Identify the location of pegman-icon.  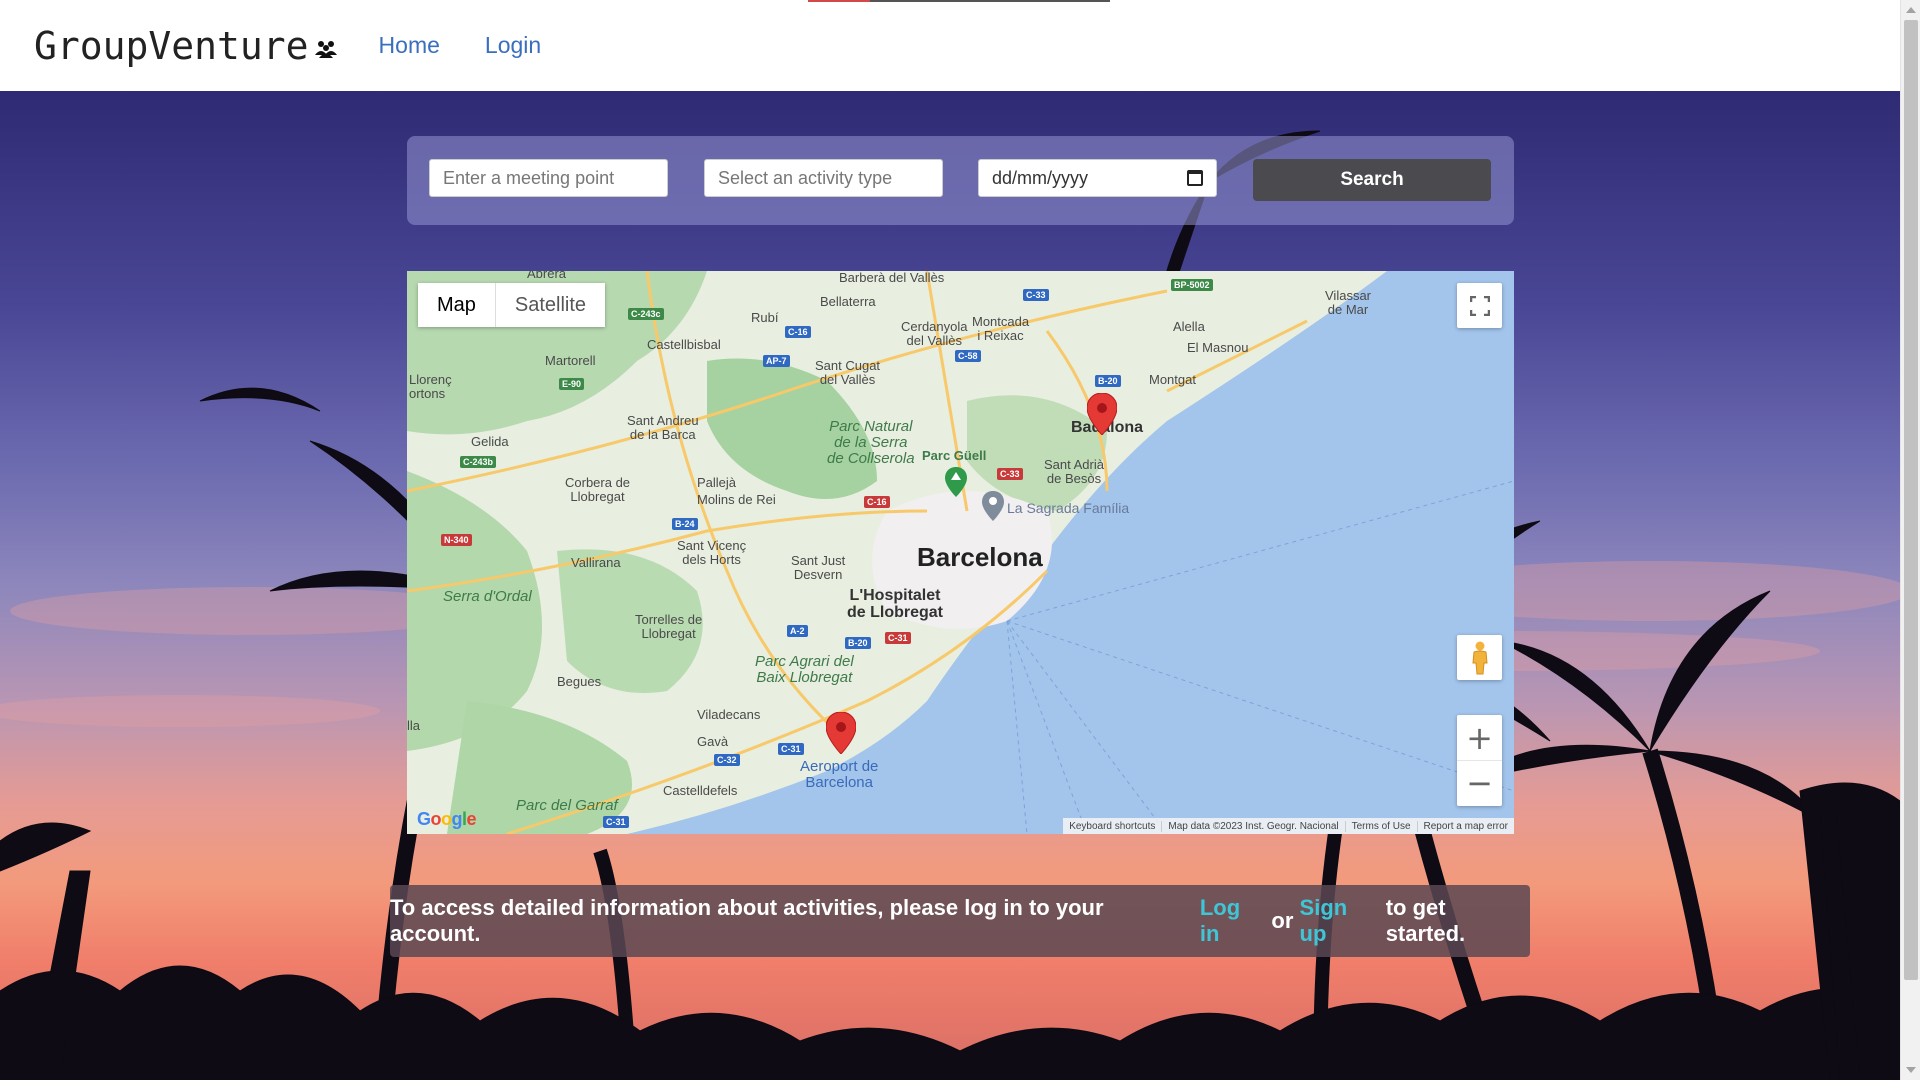
(1479, 657).